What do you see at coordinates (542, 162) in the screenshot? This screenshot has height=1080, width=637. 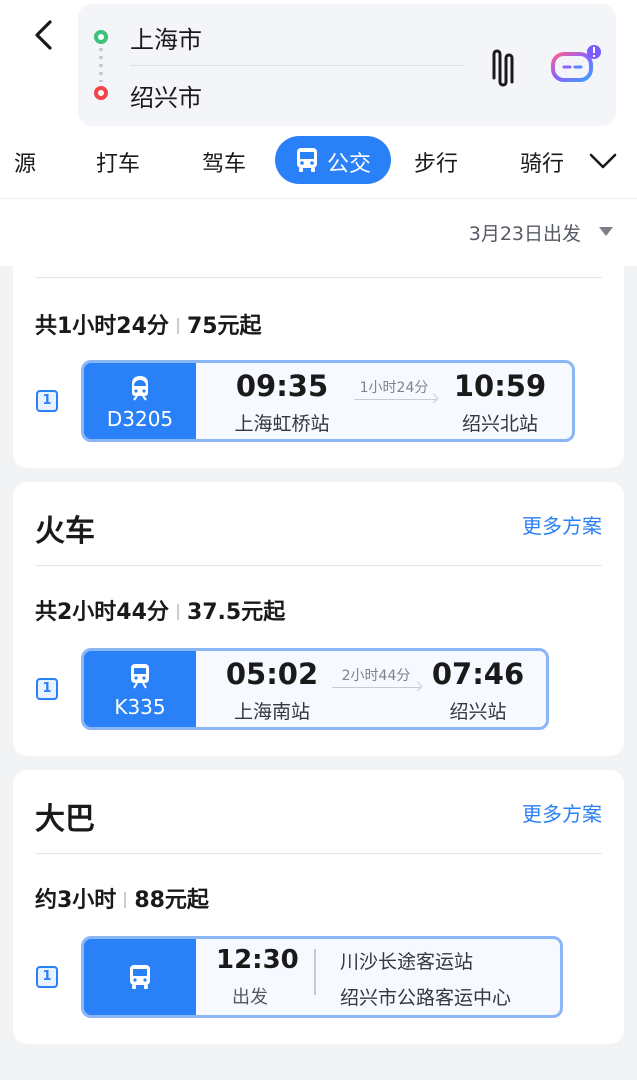 I see `tab-cycle: 骑行` at bounding box center [542, 162].